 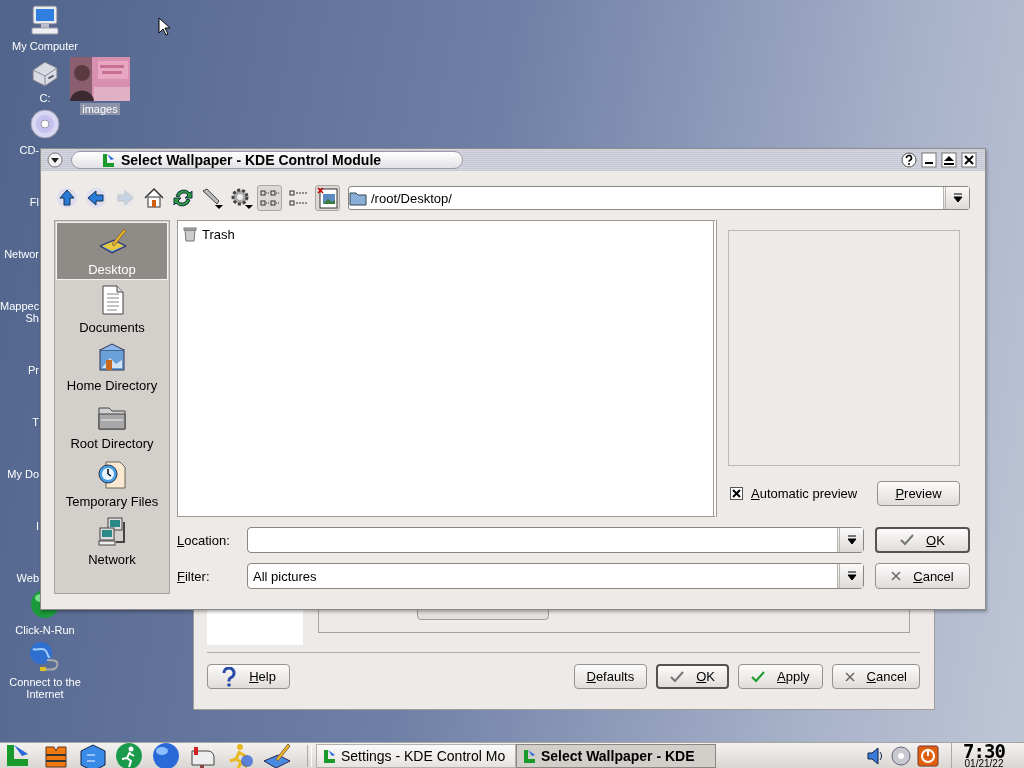 What do you see at coordinates (129, 754) in the screenshot?
I see `running-figure-icon` at bounding box center [129, 754].